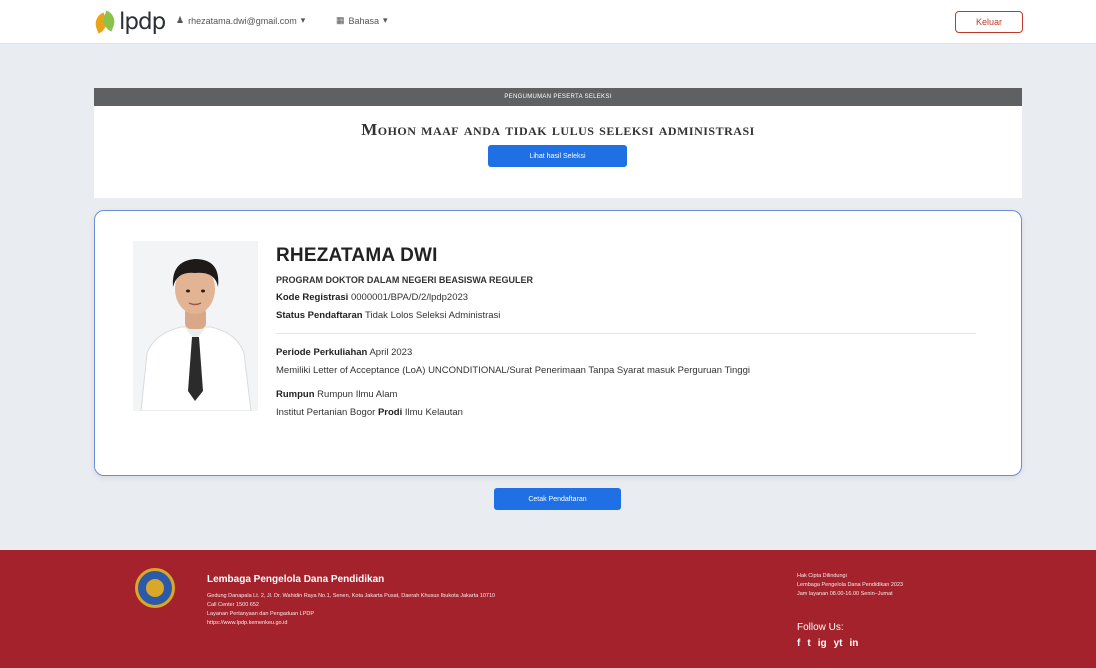 The image size is (1096, 668). Describe the element at coordinates (180, 20) in the screenshot. I see `user-icon: ♟` at that location.